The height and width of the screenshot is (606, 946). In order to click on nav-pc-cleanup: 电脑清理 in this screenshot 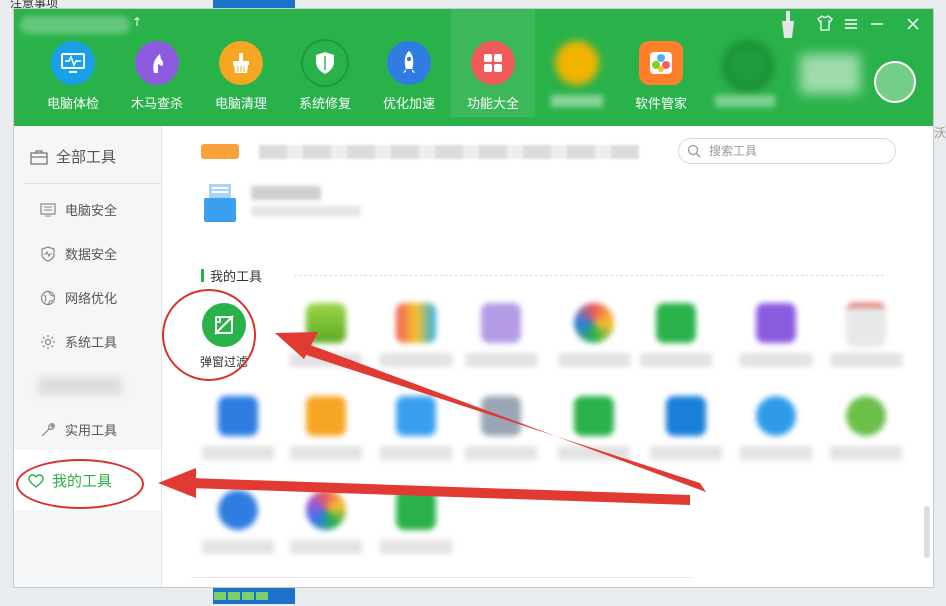, I will do `click(241, 63)`.